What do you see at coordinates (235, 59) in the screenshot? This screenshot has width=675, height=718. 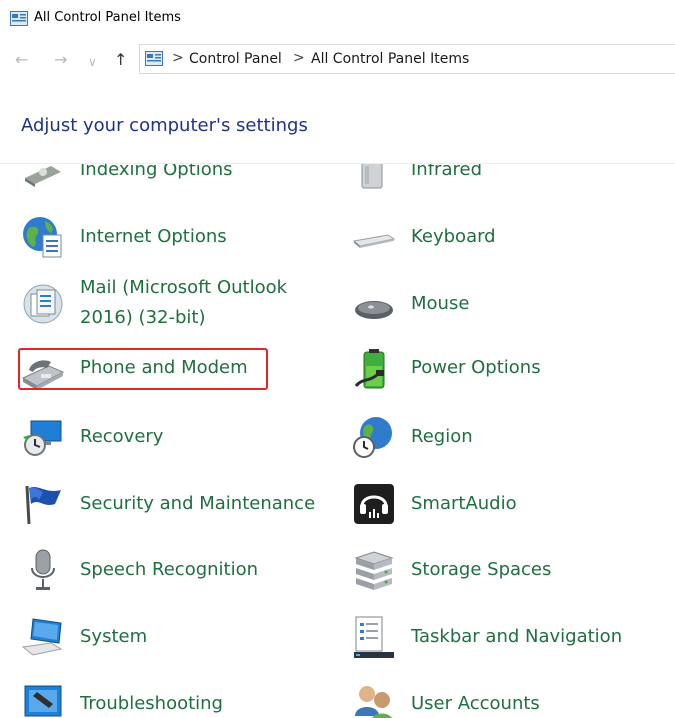 I see `breadcrumb-control-panel: Control Panel` at bounding box center [235, 59].